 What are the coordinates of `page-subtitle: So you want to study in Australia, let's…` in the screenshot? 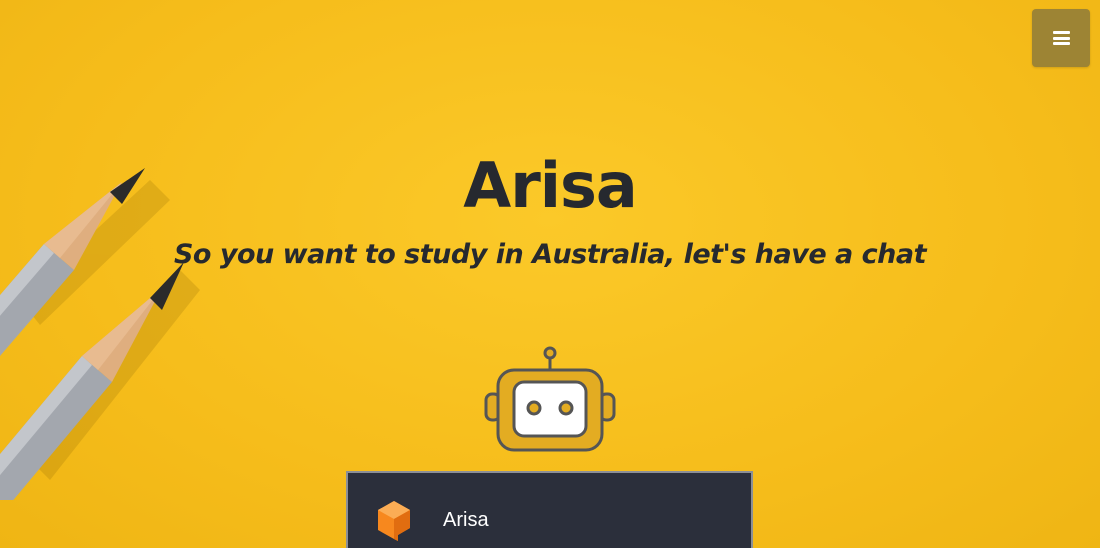 It's located at (550, 254).